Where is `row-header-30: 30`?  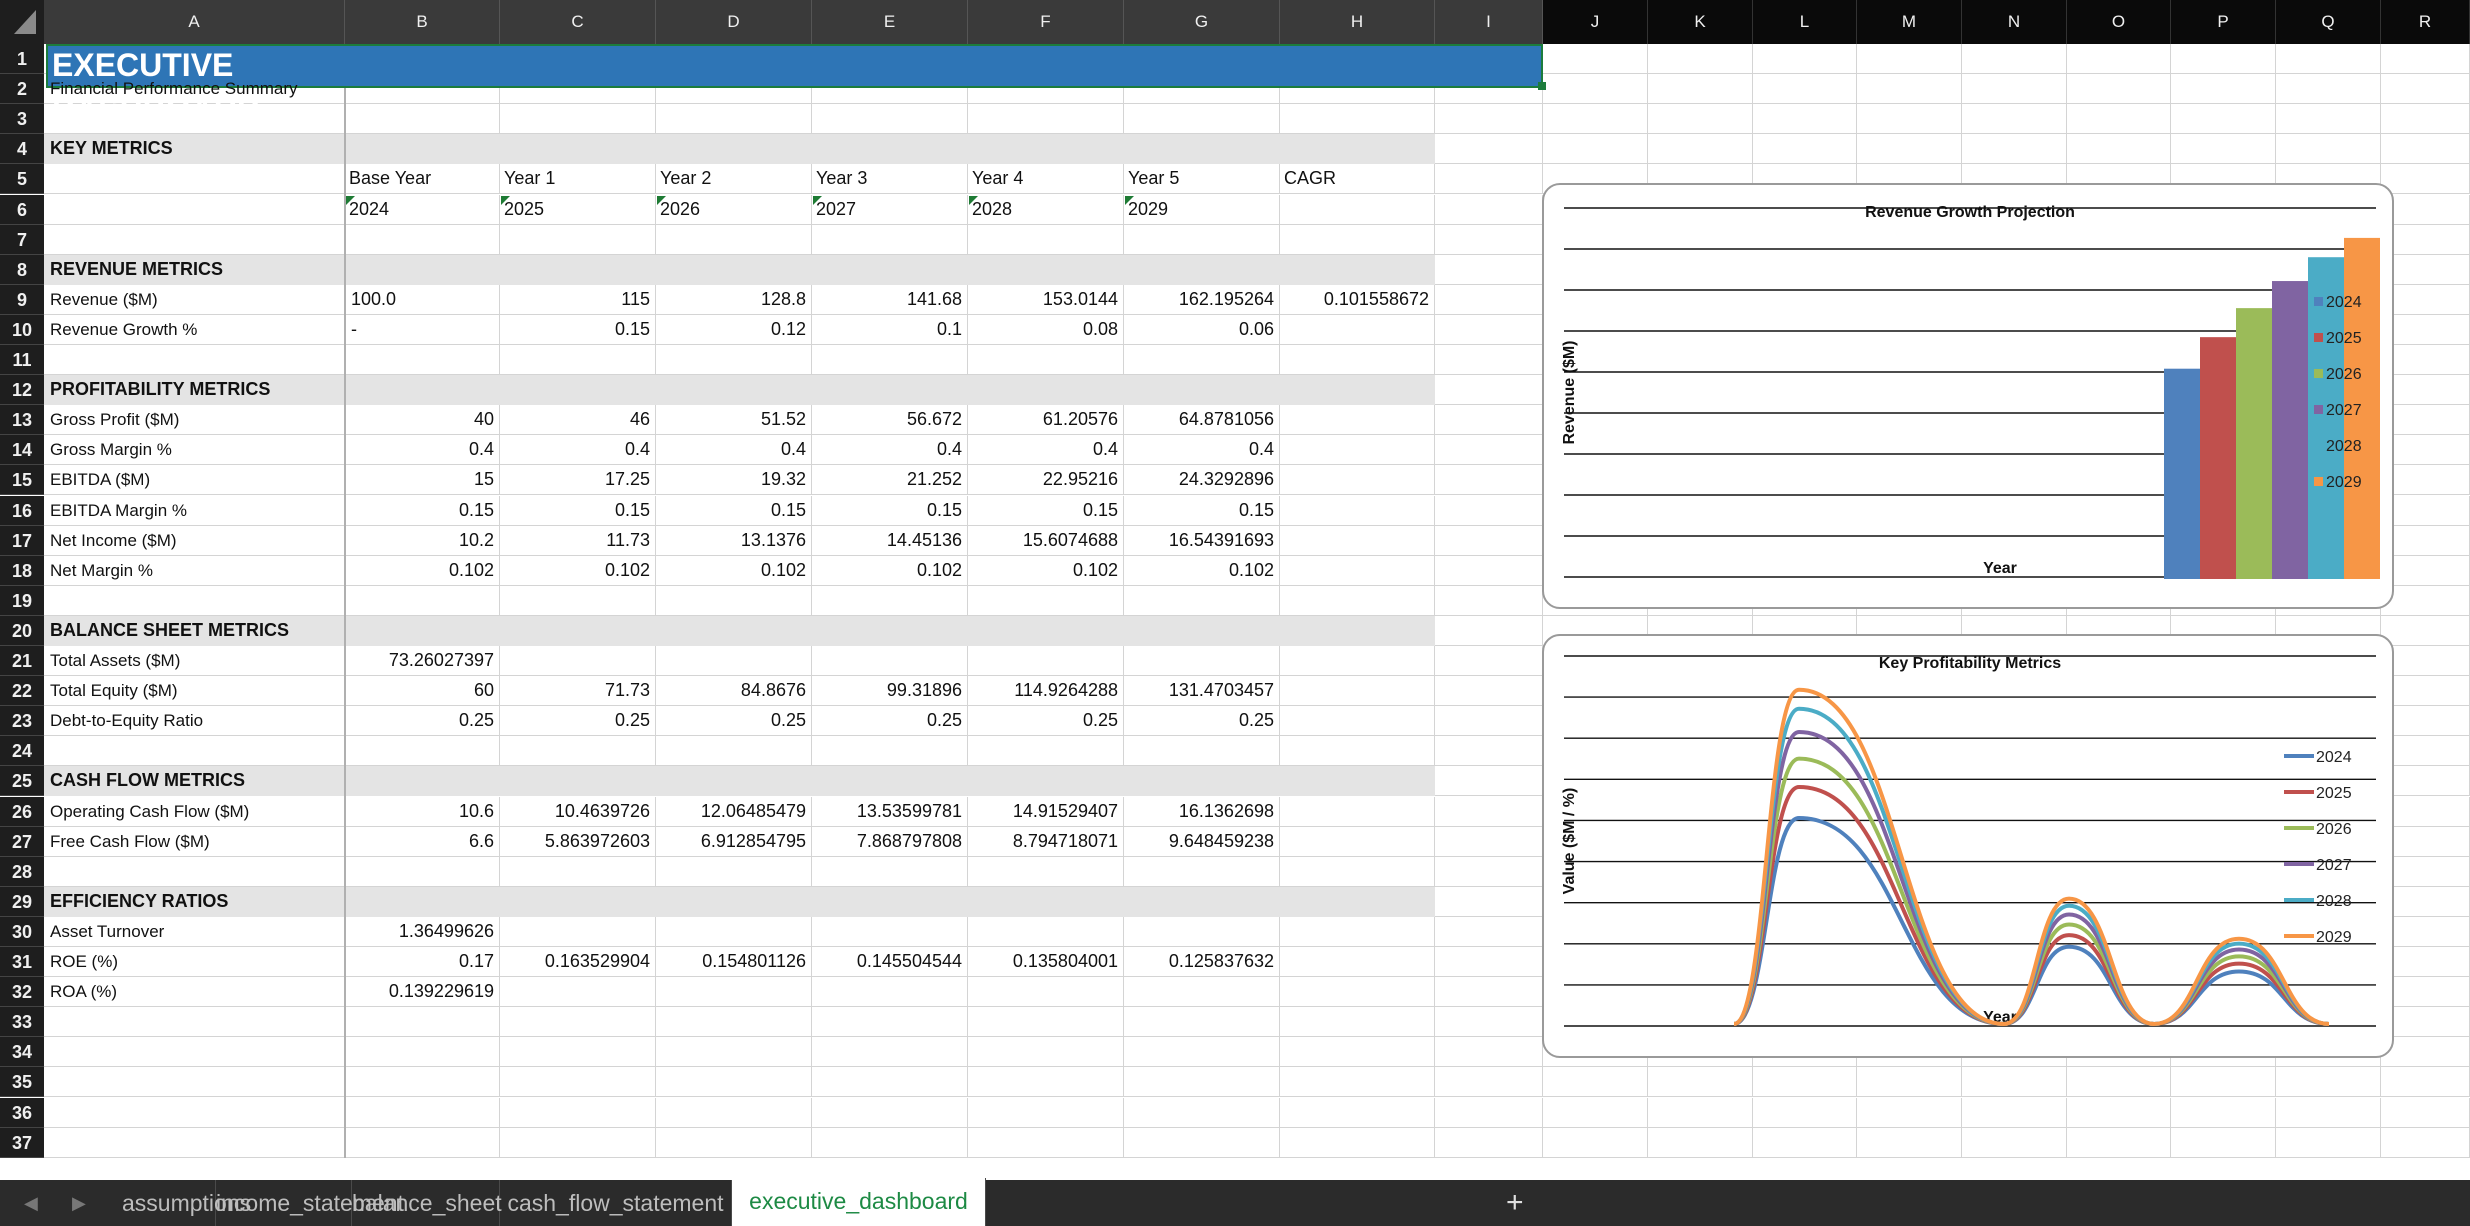 row-header-30: 30 is located at coordinates (22, 931).